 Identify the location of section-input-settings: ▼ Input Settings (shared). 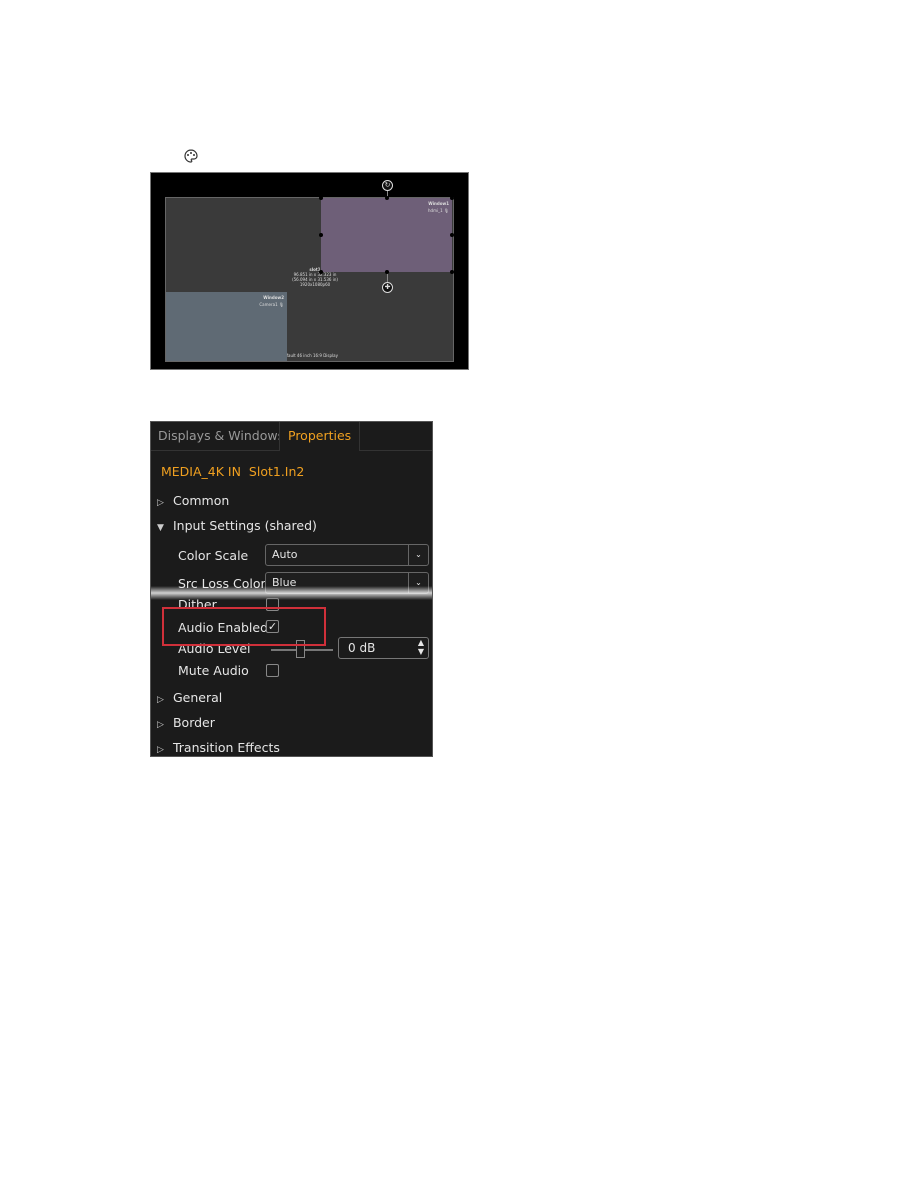
(237, 525).